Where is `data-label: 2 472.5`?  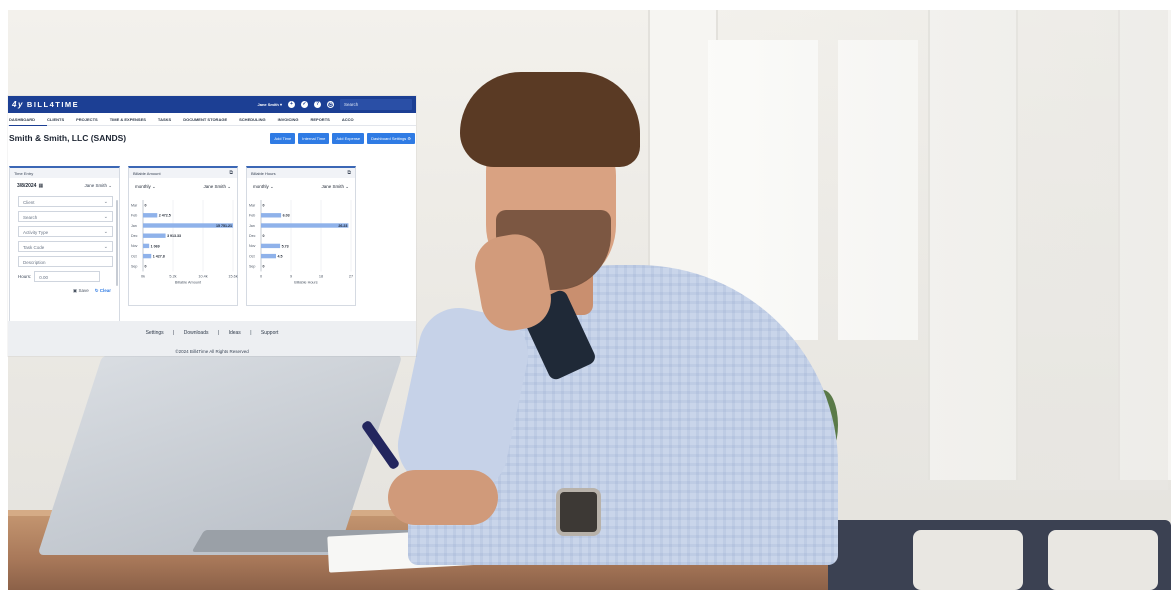
data-label: 2 472.5 is located at coordinates (165, 216).